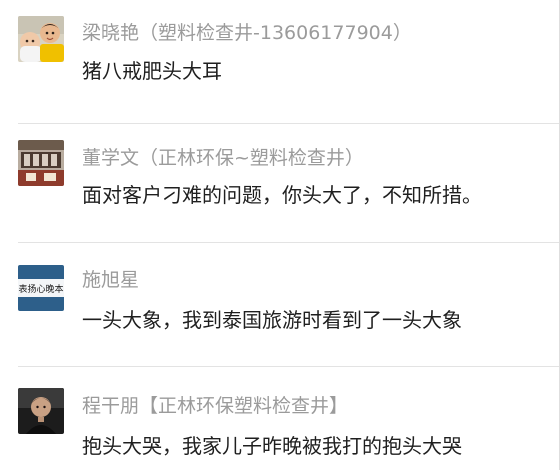  What do you see at coordinates (152, 71) in the screenshot?
I see `comment-text: 猪八戒肥头大耳` at bounding box center [152, 71].